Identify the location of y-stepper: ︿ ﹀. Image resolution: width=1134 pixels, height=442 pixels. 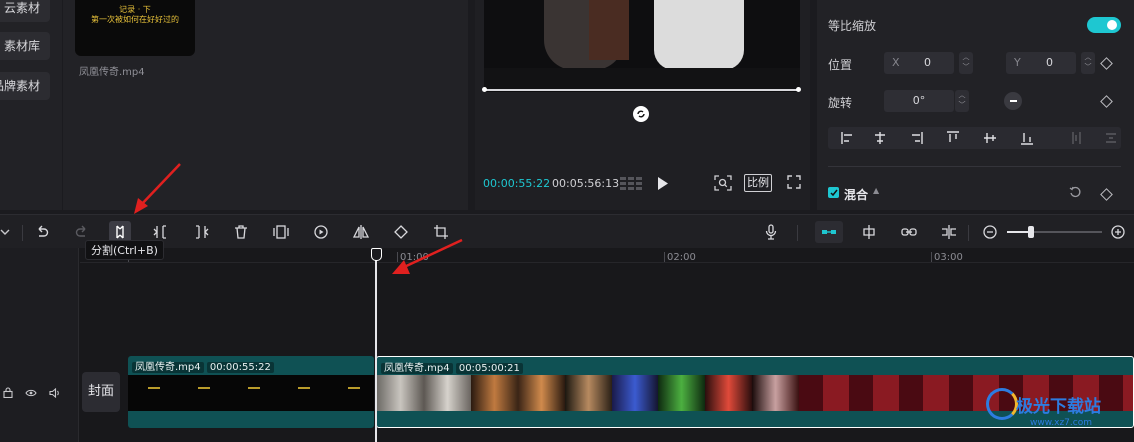
(1088, 63).